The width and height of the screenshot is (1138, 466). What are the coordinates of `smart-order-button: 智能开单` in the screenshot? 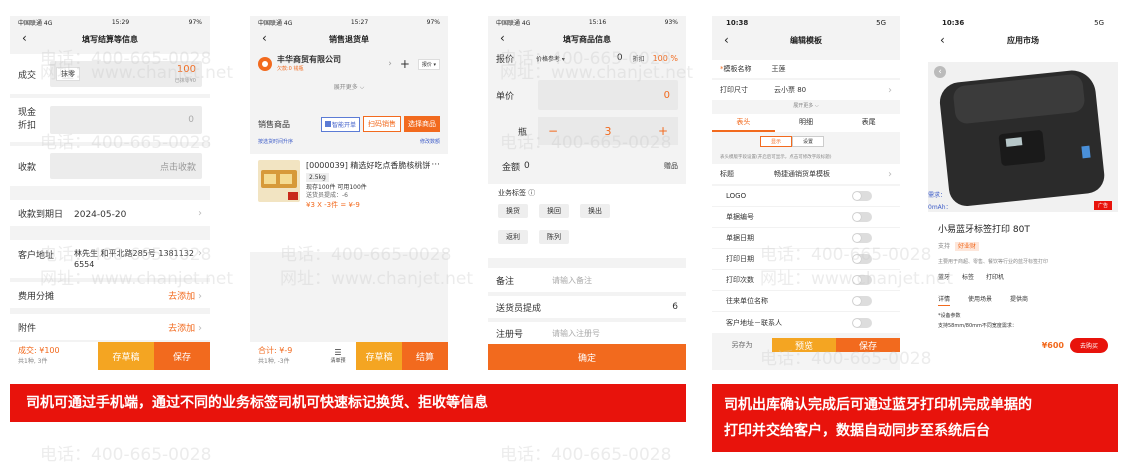 It's located at (340, 124).